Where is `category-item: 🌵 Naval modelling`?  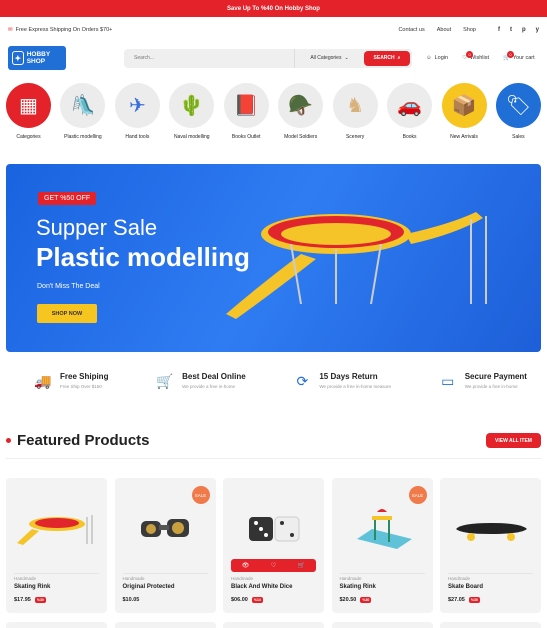 category-item: 🌵 Naval modelling is located at coordinates (192, 111).